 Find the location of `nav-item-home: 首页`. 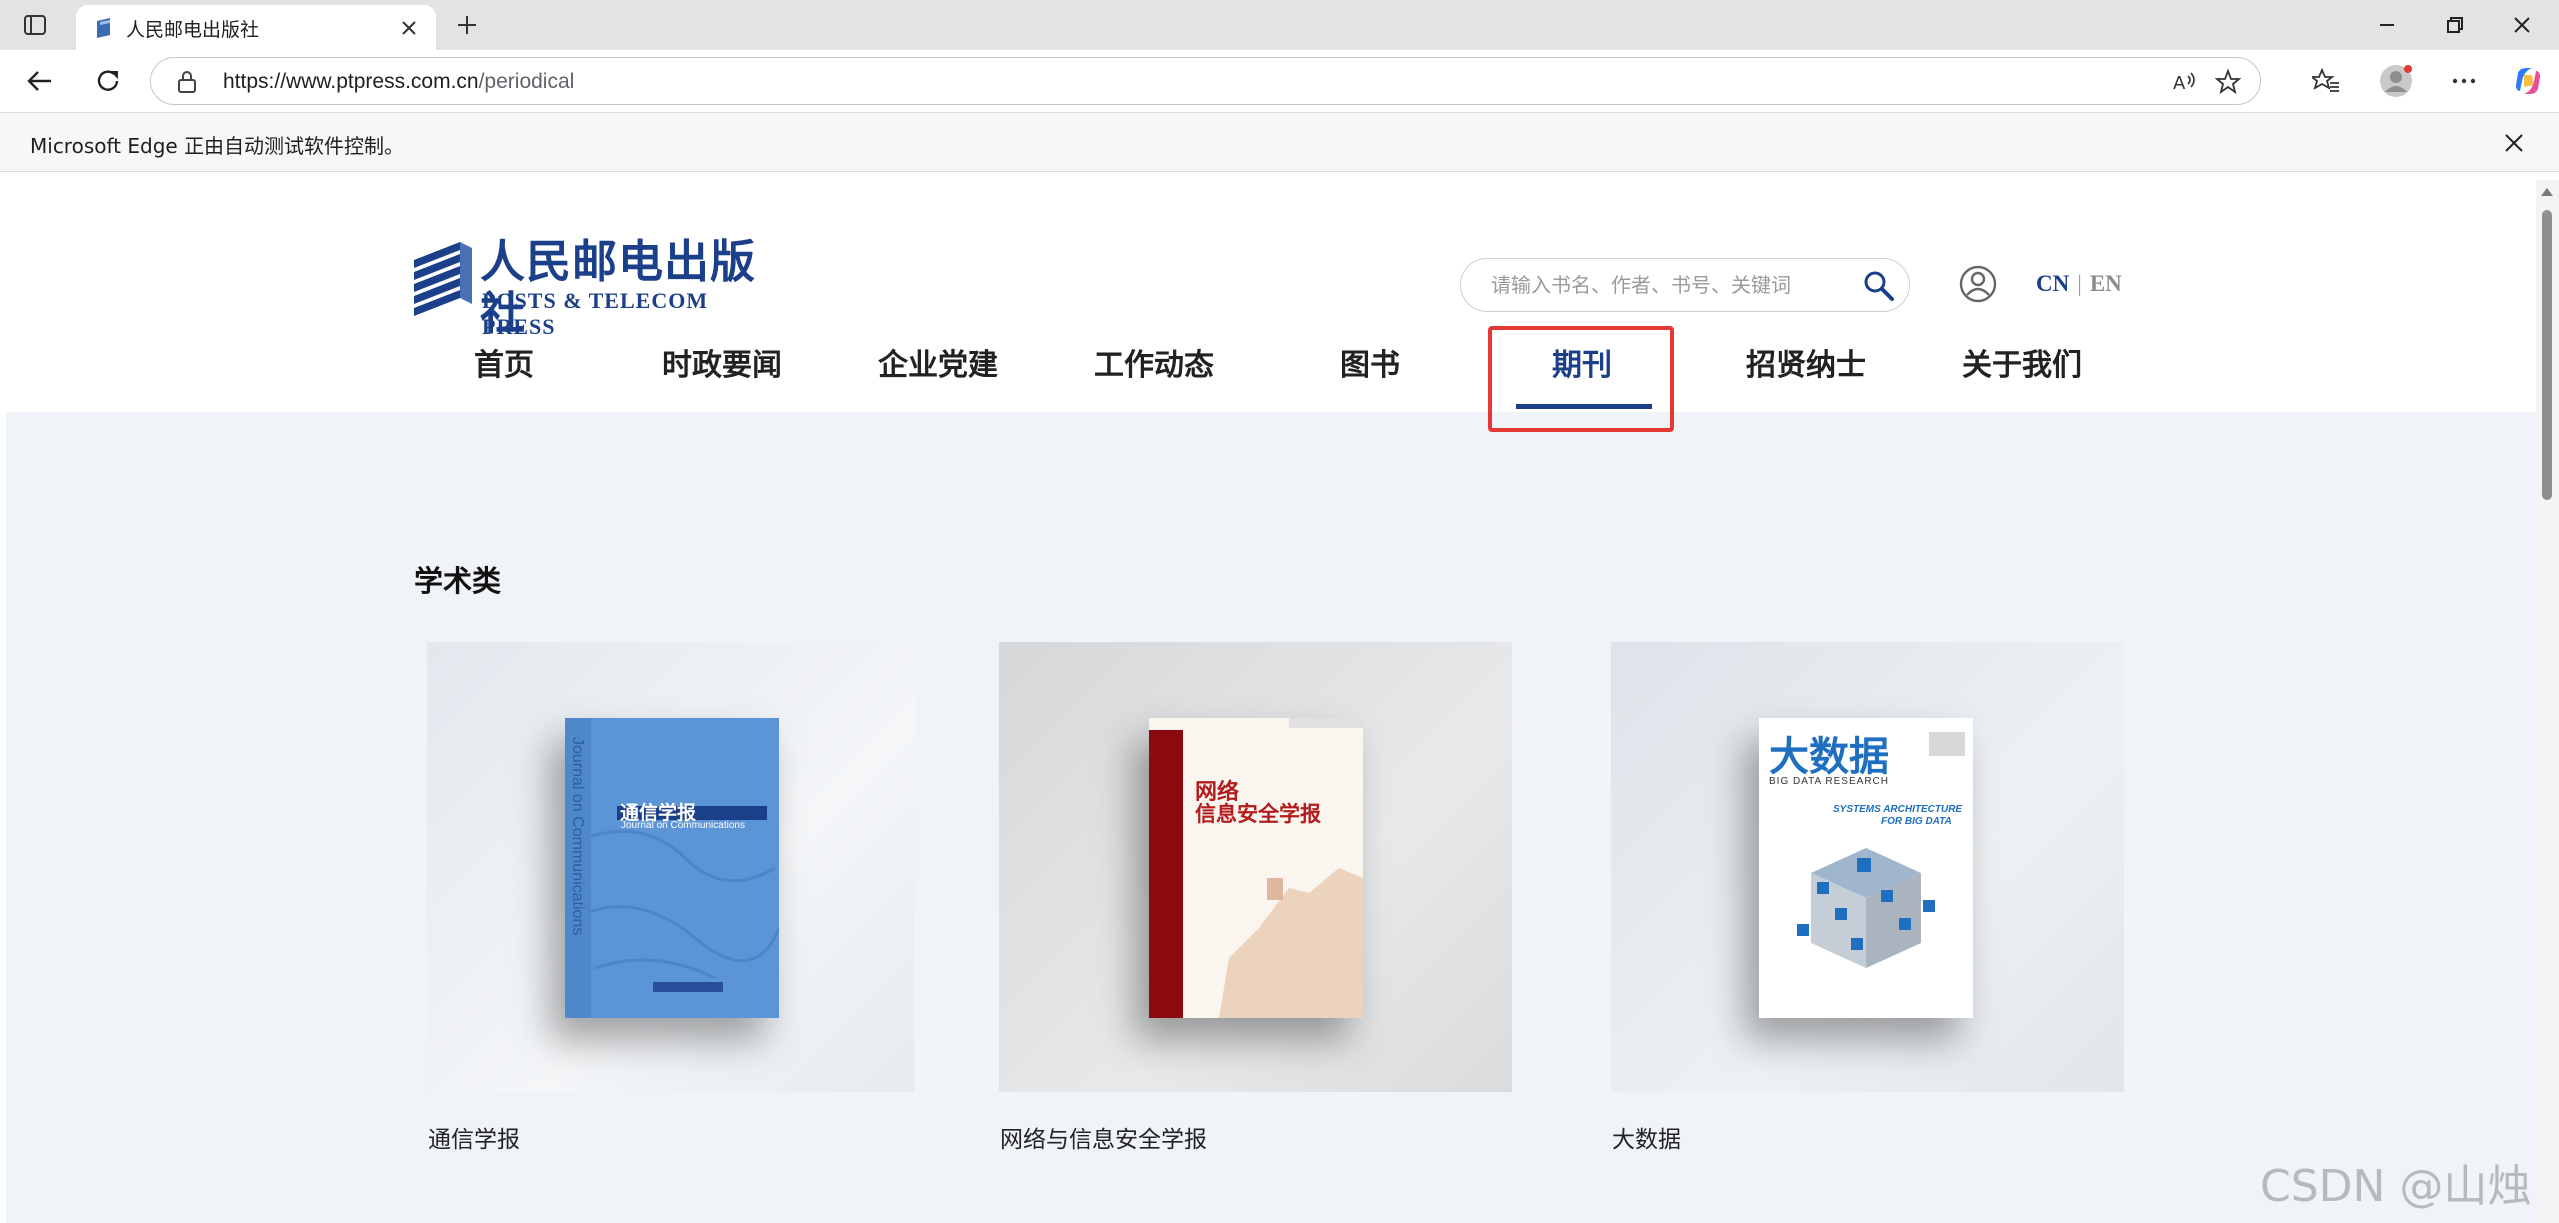

nav-item-home: 首页 is located at coordinates (504, 362).